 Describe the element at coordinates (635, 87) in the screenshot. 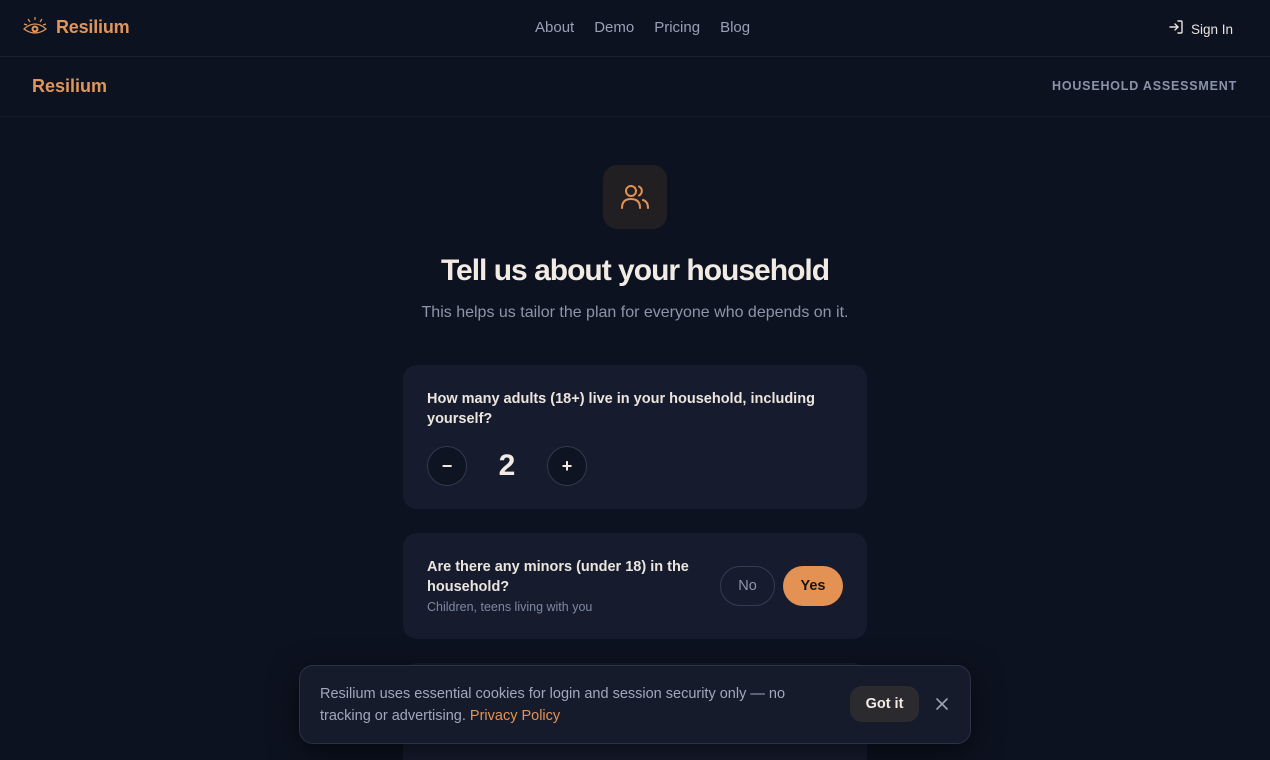

I see `assessment-header: Resilium HOUSEHOLD ASSESSMENT` at that location.